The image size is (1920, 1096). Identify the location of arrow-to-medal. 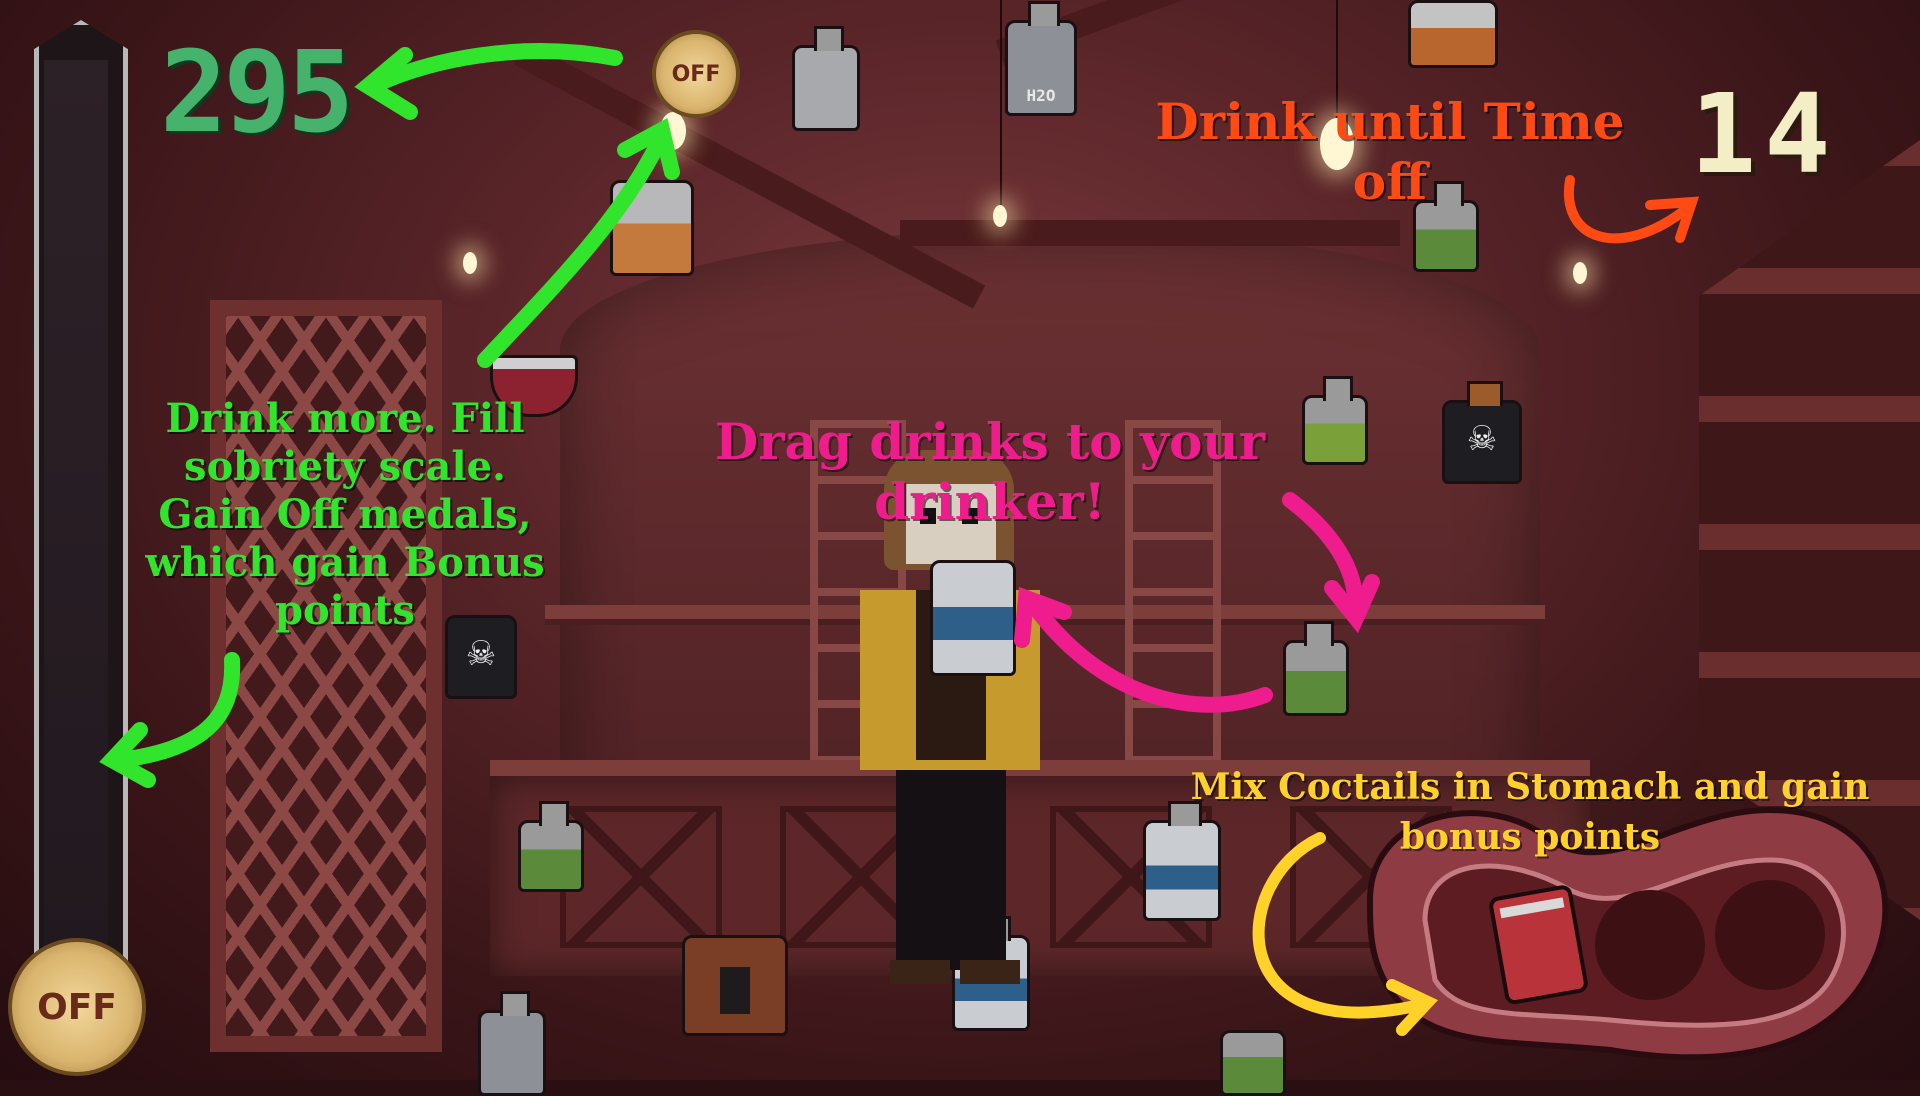
(572, 250).